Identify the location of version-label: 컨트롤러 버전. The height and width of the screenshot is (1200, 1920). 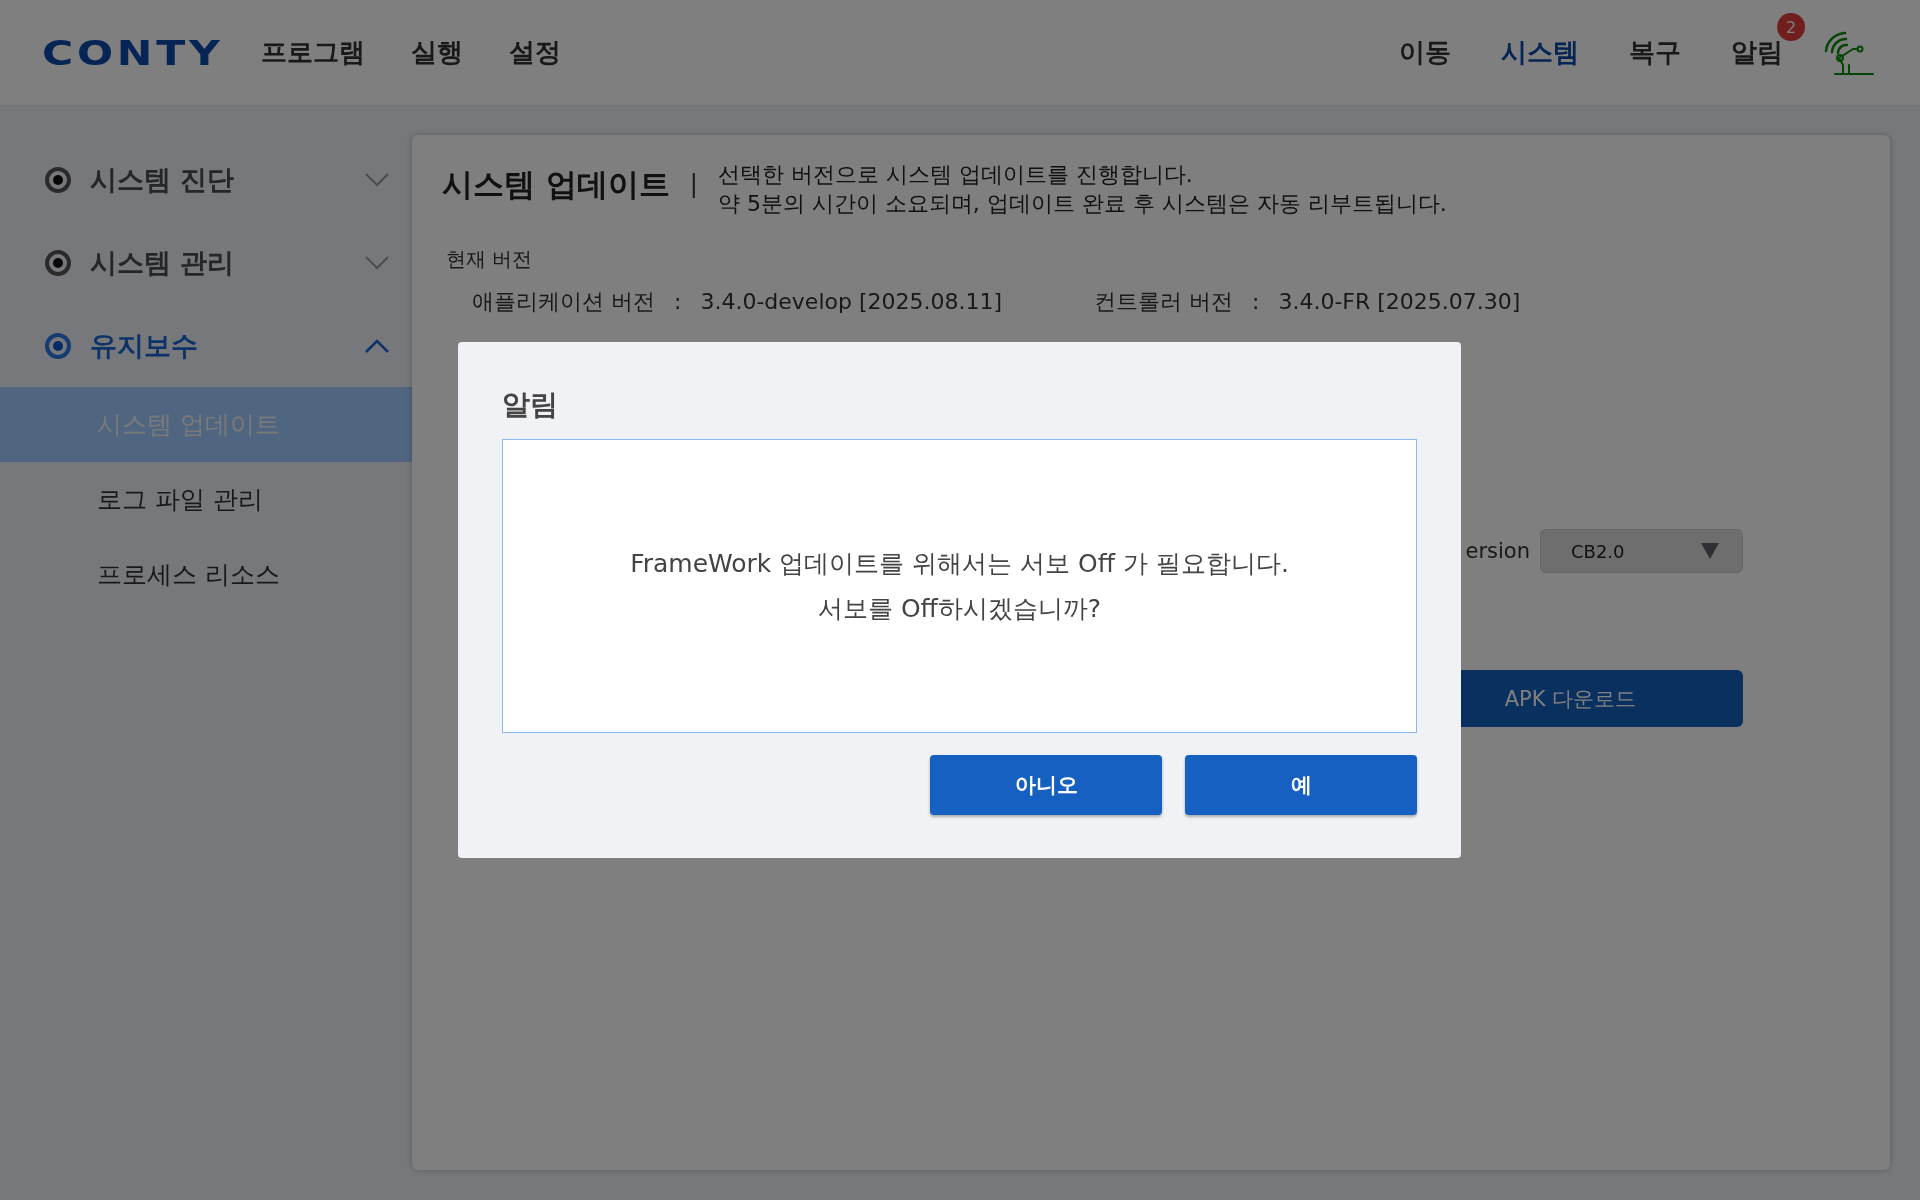
(1163, 301).